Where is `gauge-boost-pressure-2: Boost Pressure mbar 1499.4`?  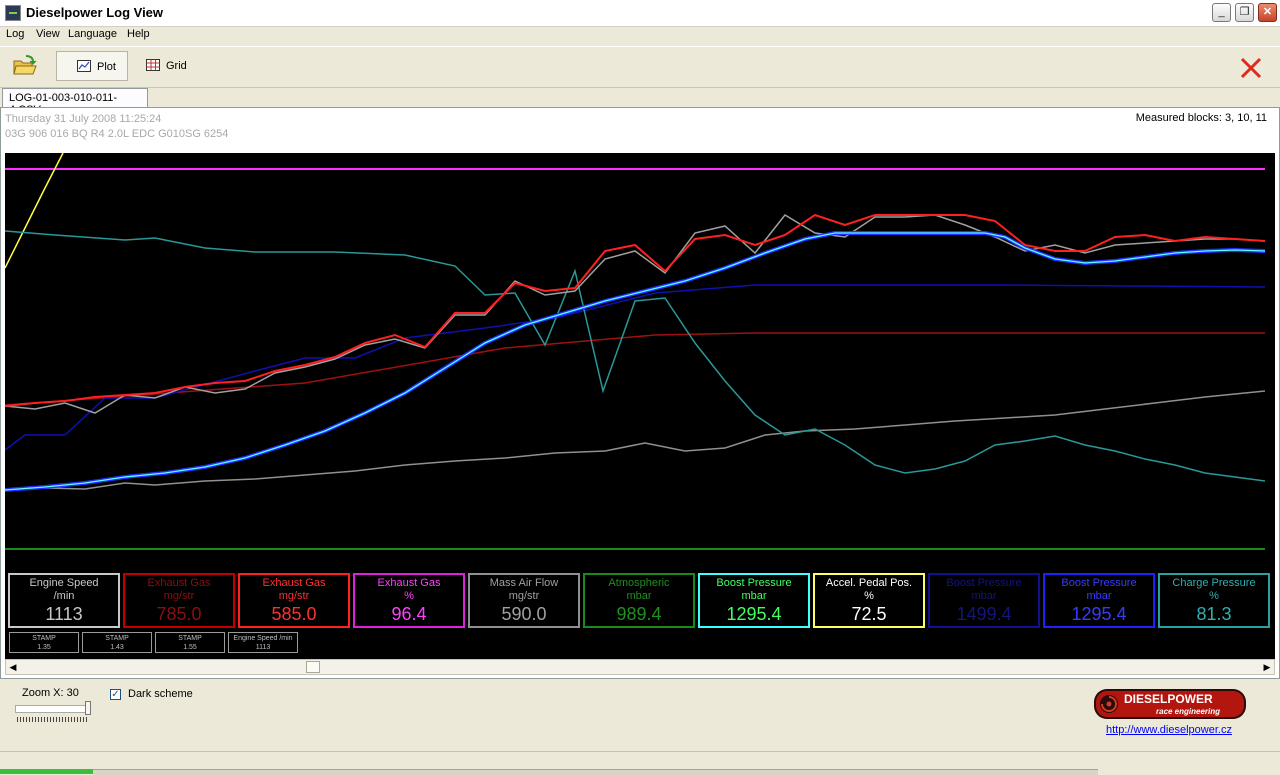
gauge-boost-pressure-2: Boost Pressure mbar 1499.4 is located at coordinates (984, 600).